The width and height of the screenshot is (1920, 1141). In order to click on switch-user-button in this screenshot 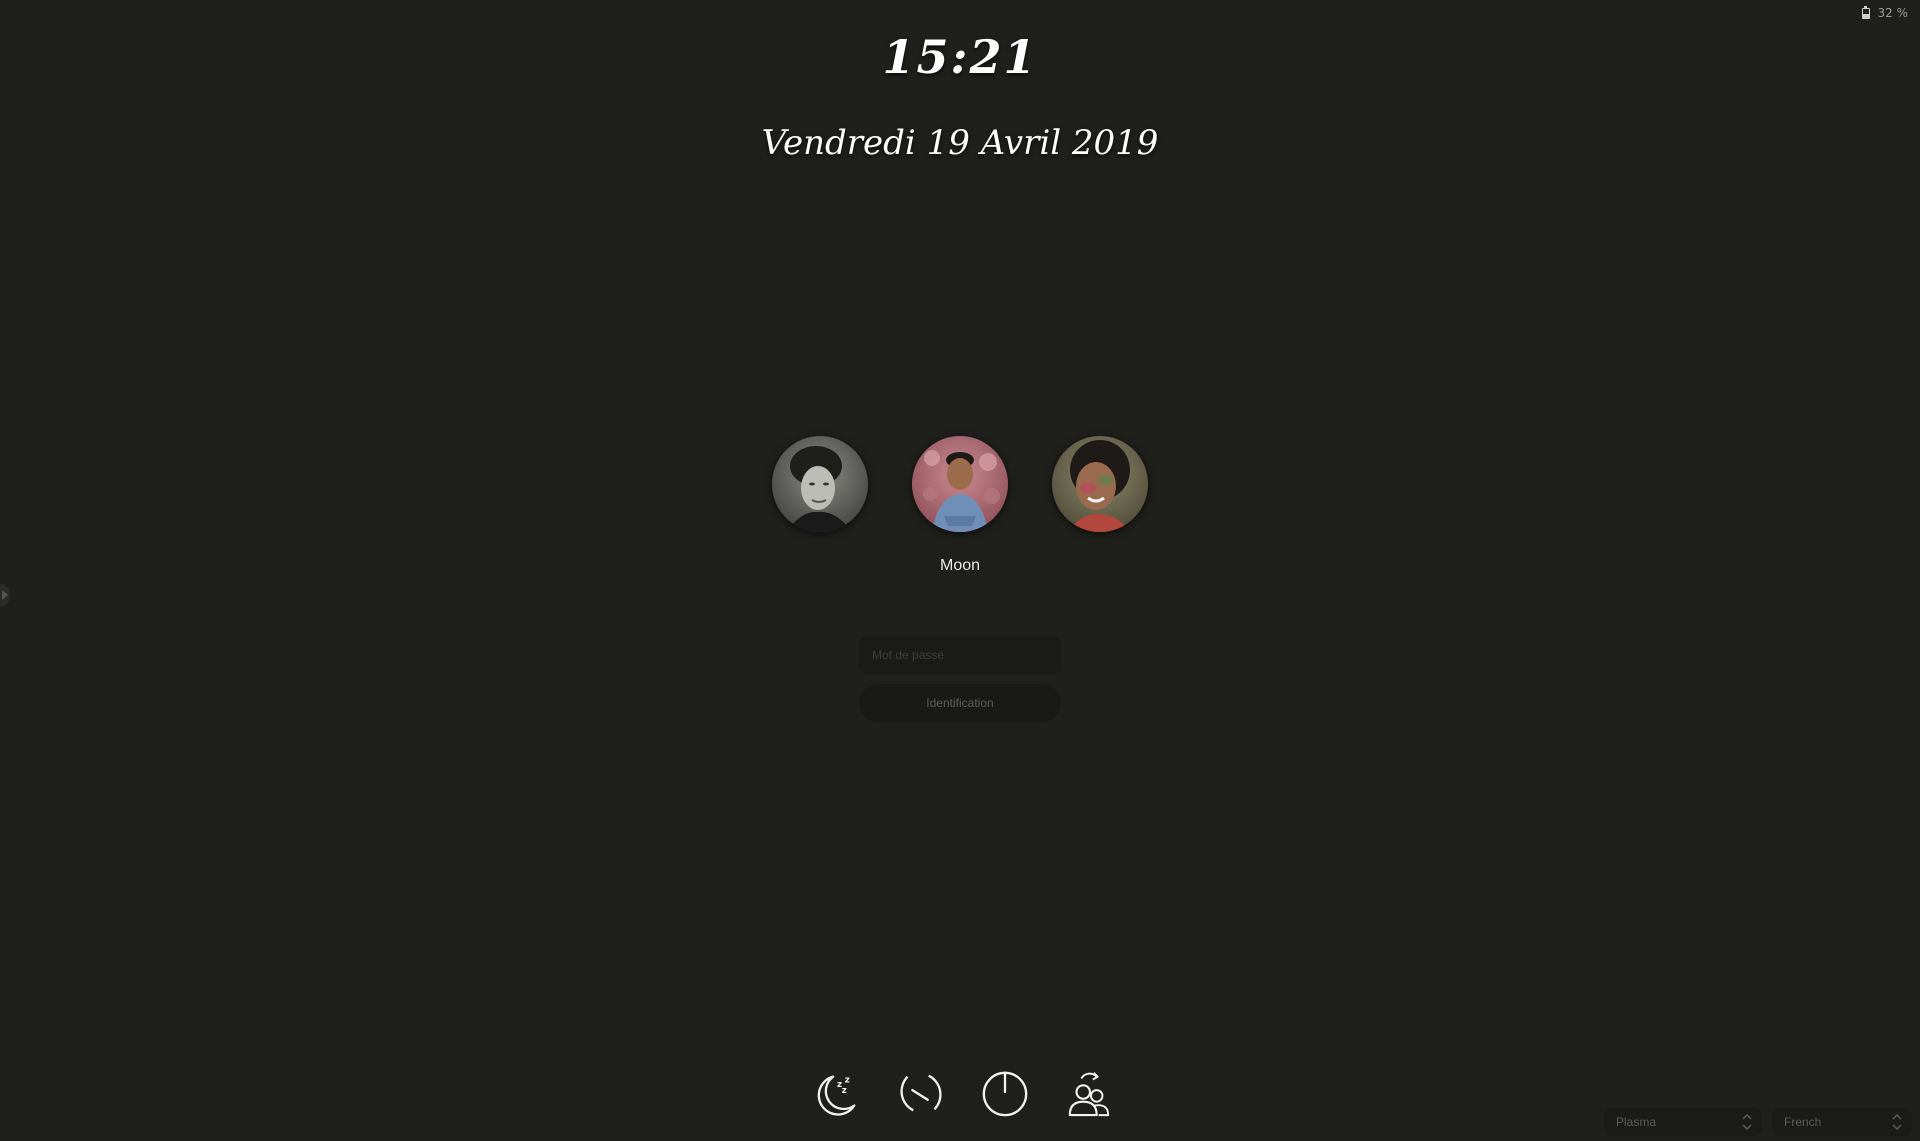, I will do `click(1089, 1093)`.